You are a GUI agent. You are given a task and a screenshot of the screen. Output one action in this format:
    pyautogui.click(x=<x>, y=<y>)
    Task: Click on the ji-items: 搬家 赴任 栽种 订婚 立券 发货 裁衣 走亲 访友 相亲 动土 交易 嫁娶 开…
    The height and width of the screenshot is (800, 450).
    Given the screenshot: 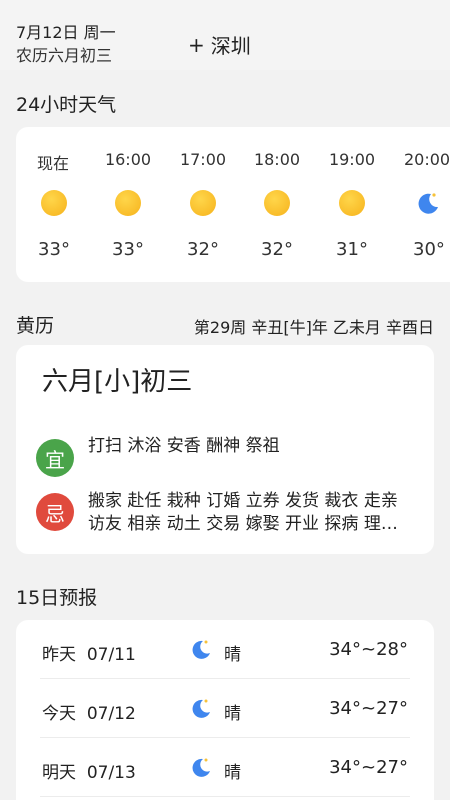 What is the action you would take?
    pyautogui.click(x=243, y=512)
    